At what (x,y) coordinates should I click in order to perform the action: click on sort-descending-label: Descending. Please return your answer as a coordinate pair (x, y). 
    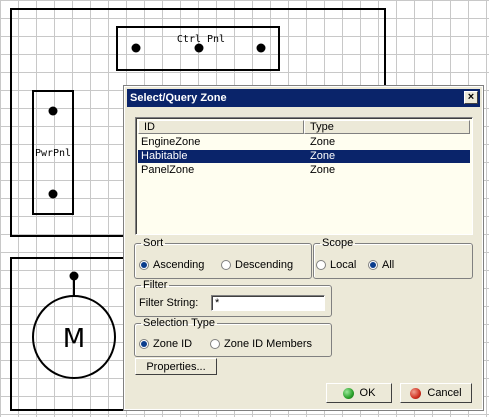
    Looking at the image, I should click on (264, 265).